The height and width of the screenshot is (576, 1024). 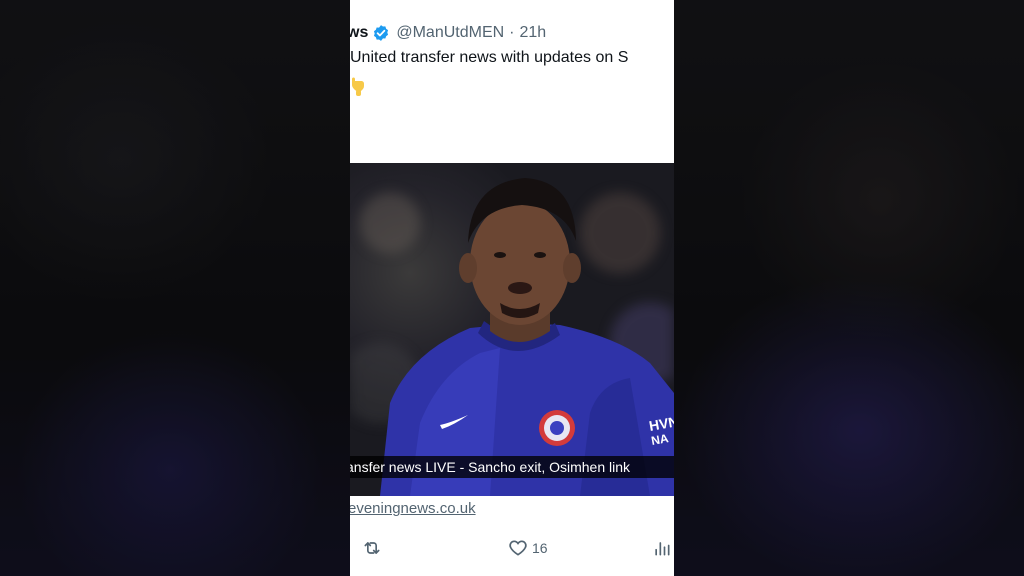 What do you see at coordinates (381, 33) in the screenshot?
I see `verified-badge-icon` at bounding box center [381, 33].